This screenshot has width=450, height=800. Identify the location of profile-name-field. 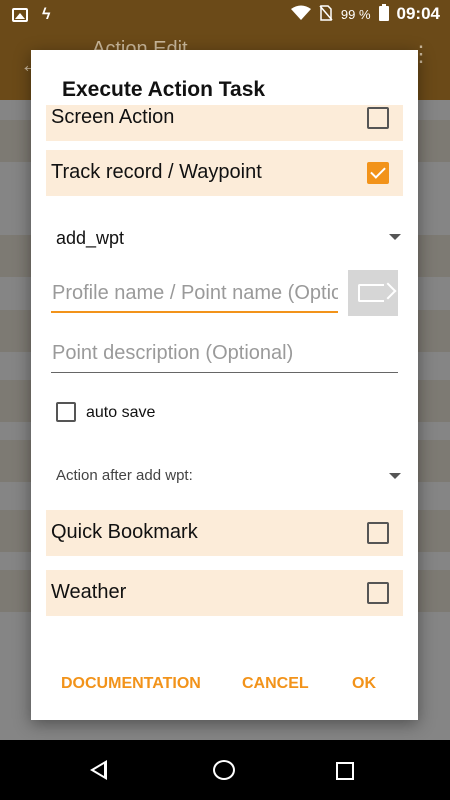
(194, 294).